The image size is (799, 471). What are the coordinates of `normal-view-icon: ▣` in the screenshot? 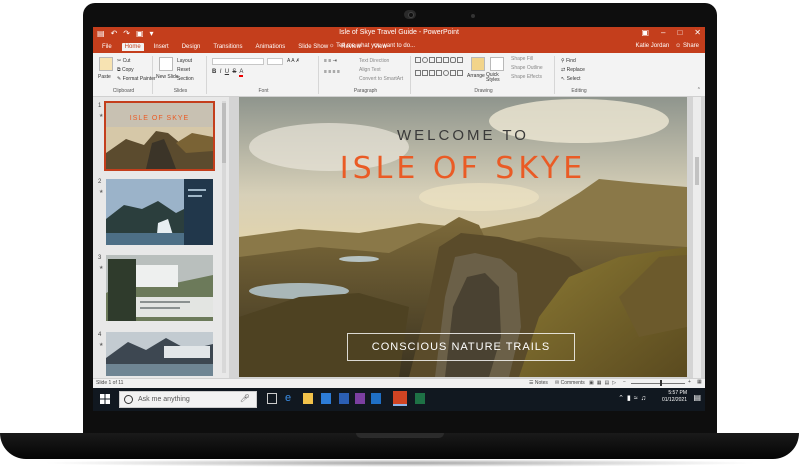 It's located at (593, 383).